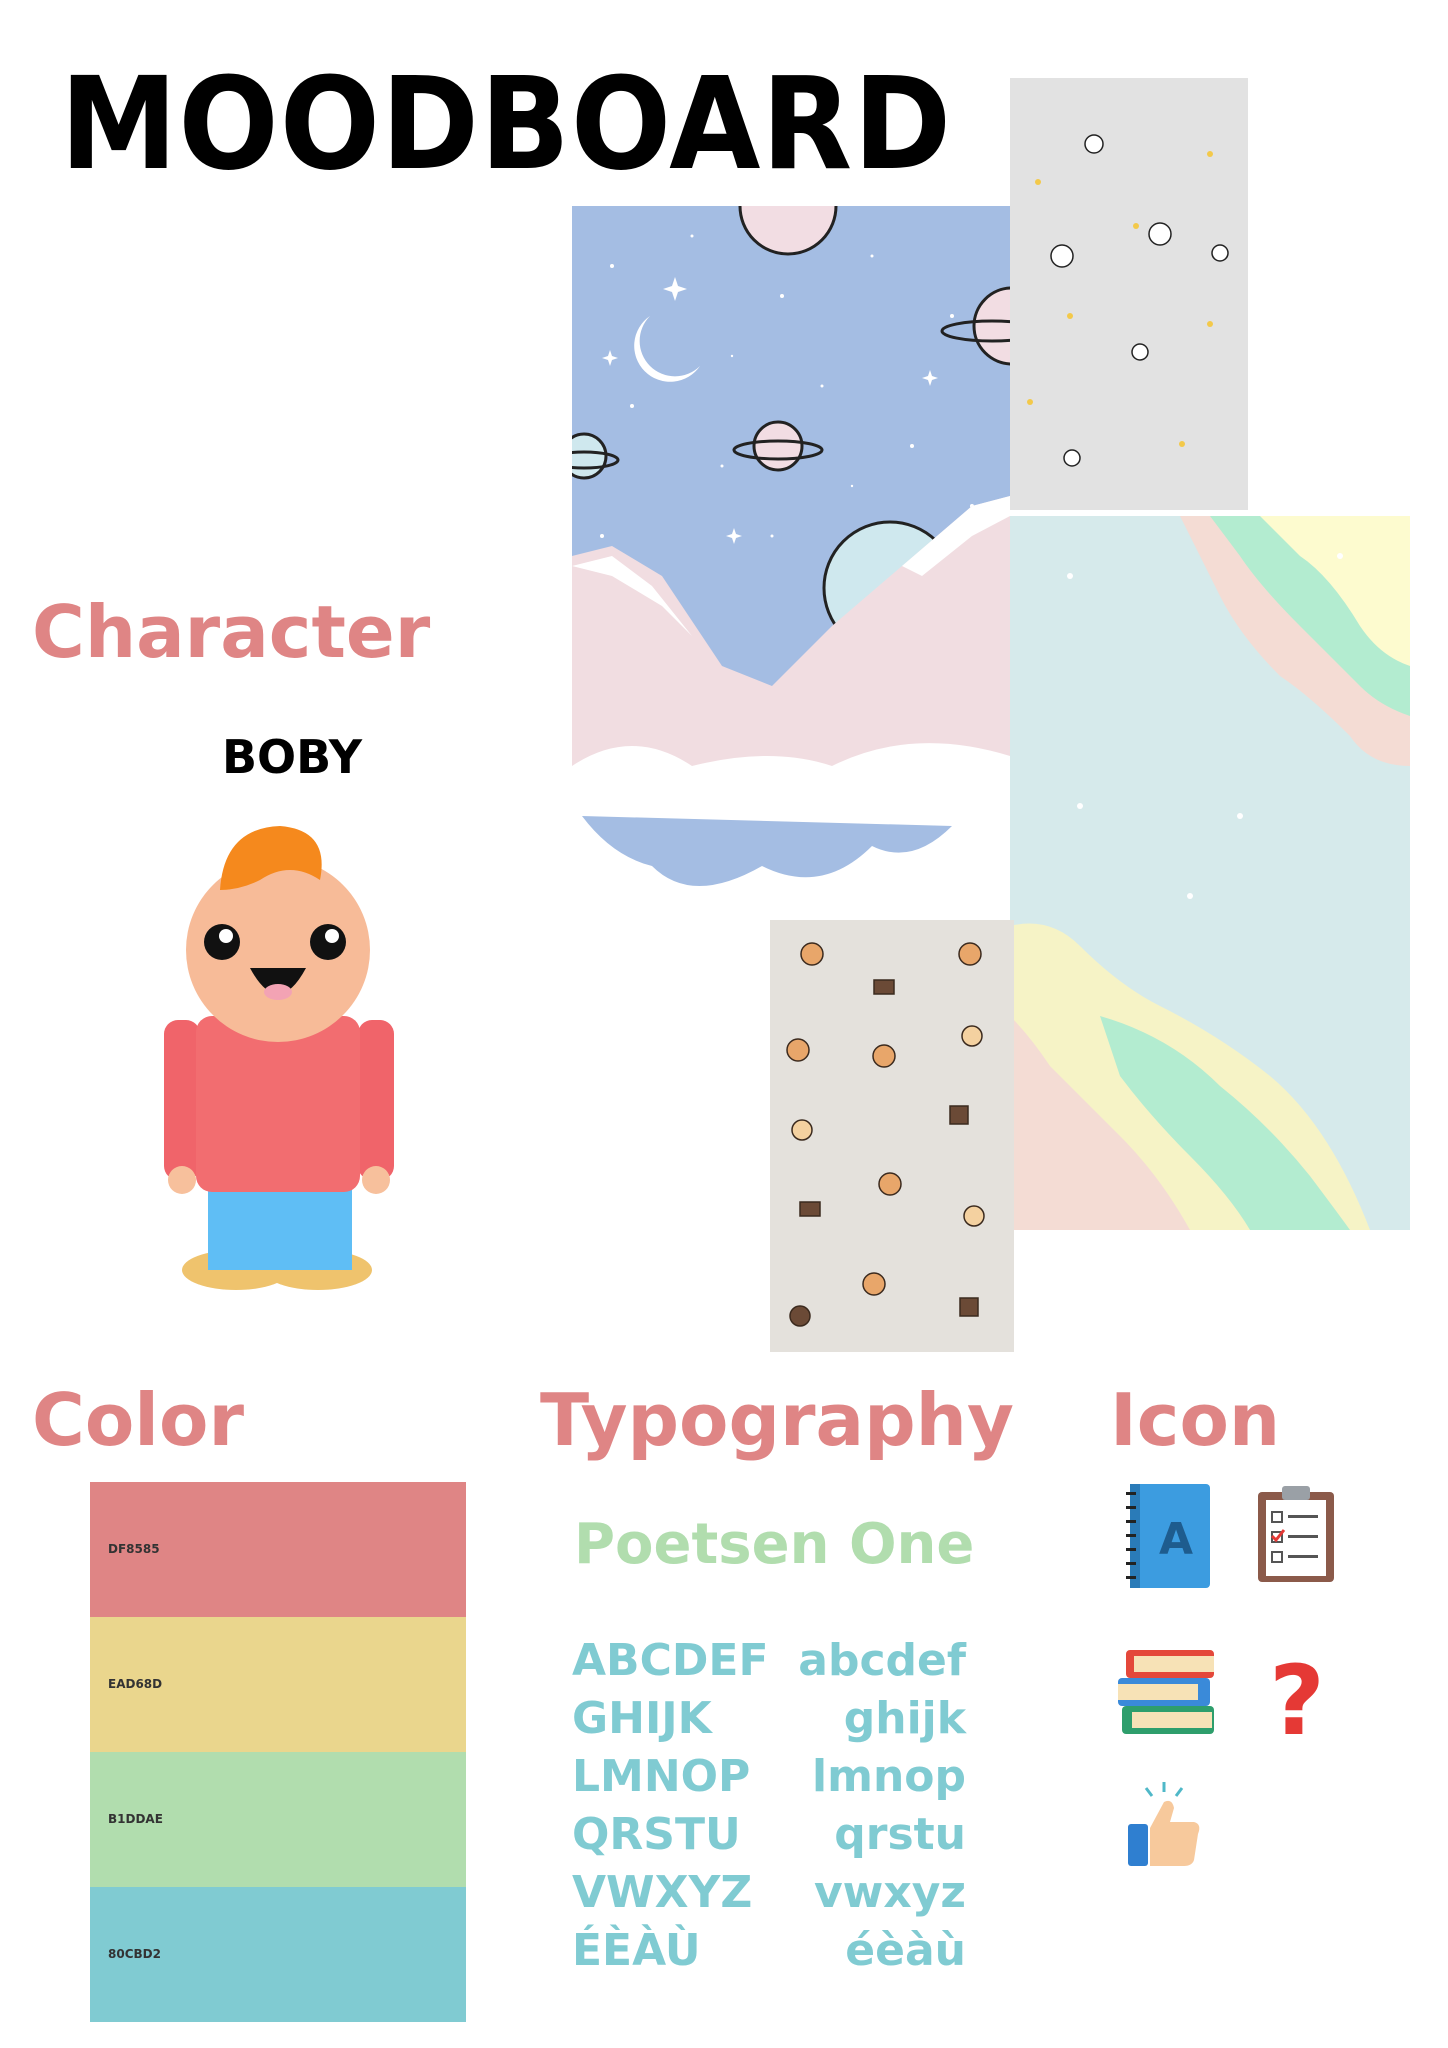 This screenshot has height=2048, width=1448. What do you see at coordinates (889, 1892) in the screenshot?
I see `lowercase-row: vwxyz` at bounding box center [889, 1892].